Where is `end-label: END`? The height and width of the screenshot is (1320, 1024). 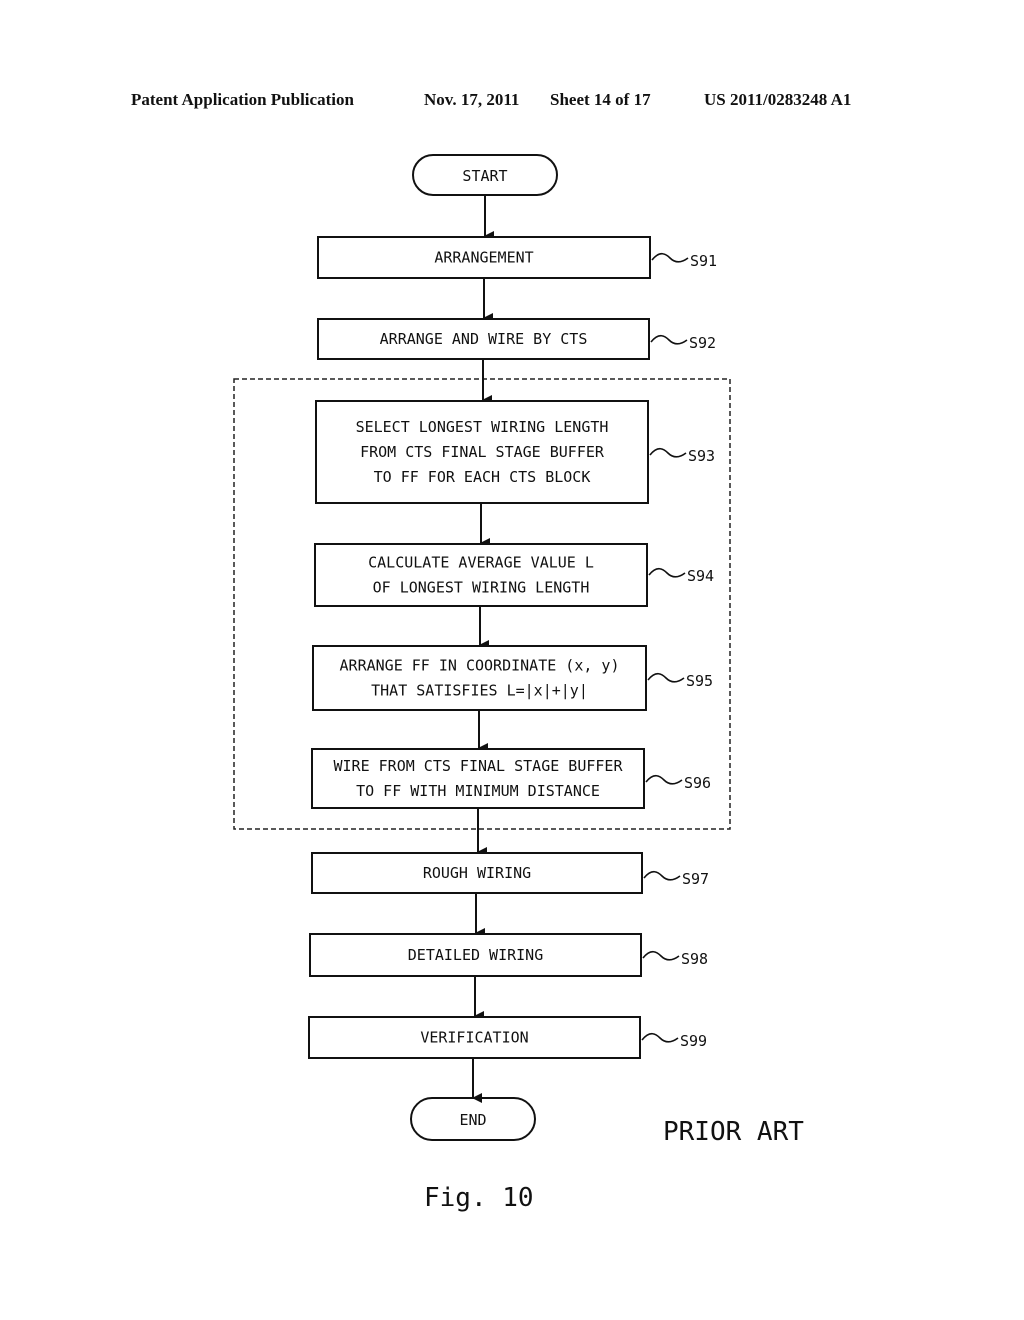
end-label: END is located at coordinates (472, 1120).